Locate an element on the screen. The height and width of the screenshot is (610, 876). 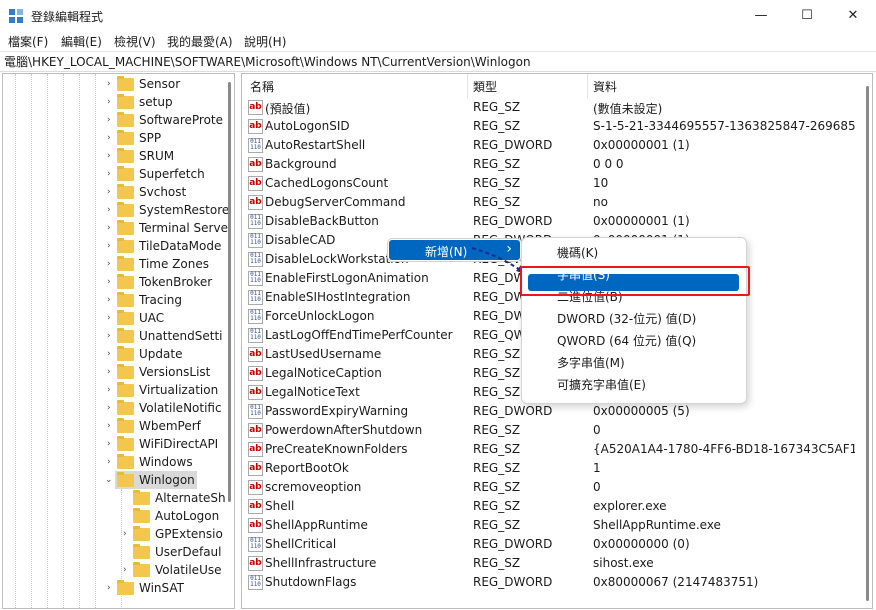
tree-item: › SoftwareProte is located at coordinates (165, 120).